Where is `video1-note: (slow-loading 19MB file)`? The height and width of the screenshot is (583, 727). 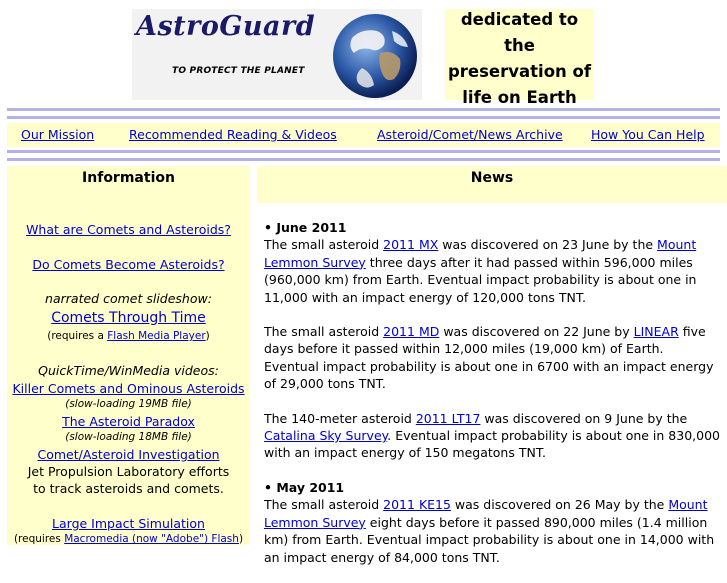 video1-note: (slow-loading 19MB file) is located at coordinates (128, 404).